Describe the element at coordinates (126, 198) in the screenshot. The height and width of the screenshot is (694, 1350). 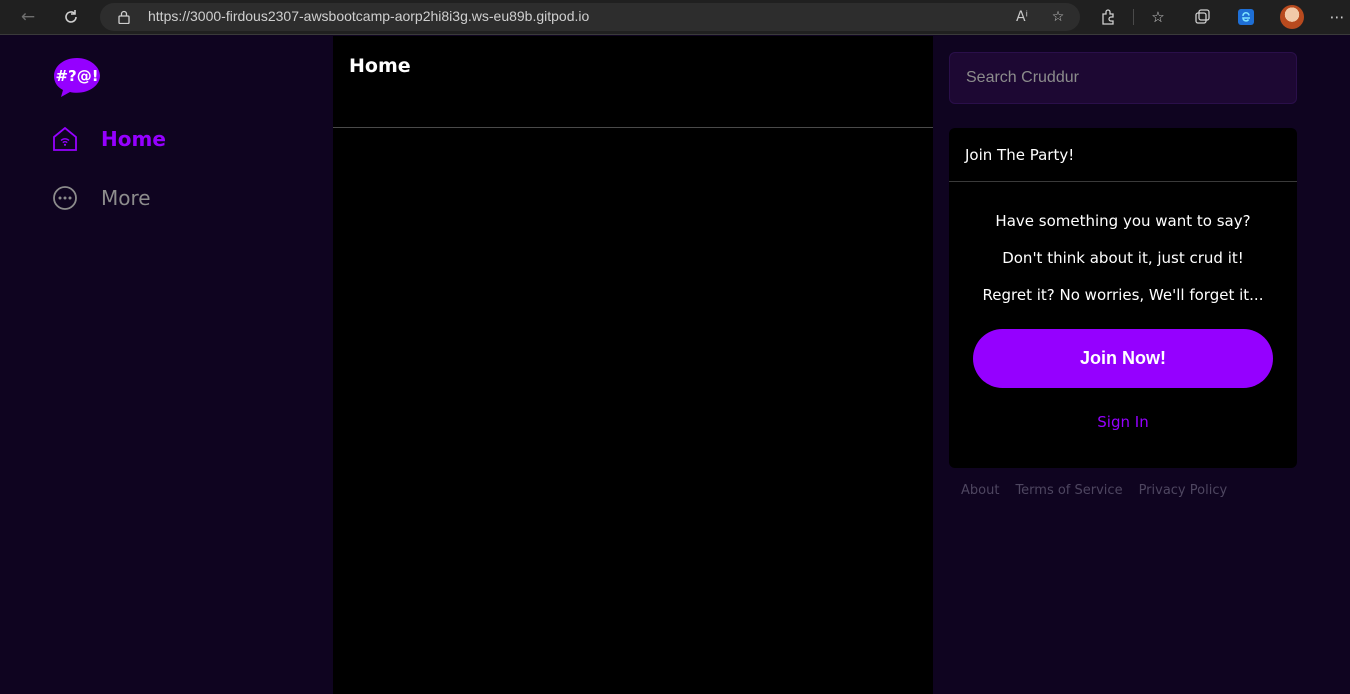
I see `sidebar-item-label: More` at that location.